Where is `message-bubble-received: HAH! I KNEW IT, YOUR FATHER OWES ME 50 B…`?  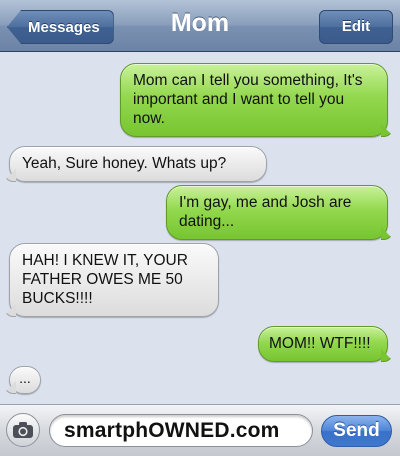
message-bubble-received: HAH! I KNEW IT, YOUR FATHER OWES ME 50 B… is located at coordinates (111, 280).